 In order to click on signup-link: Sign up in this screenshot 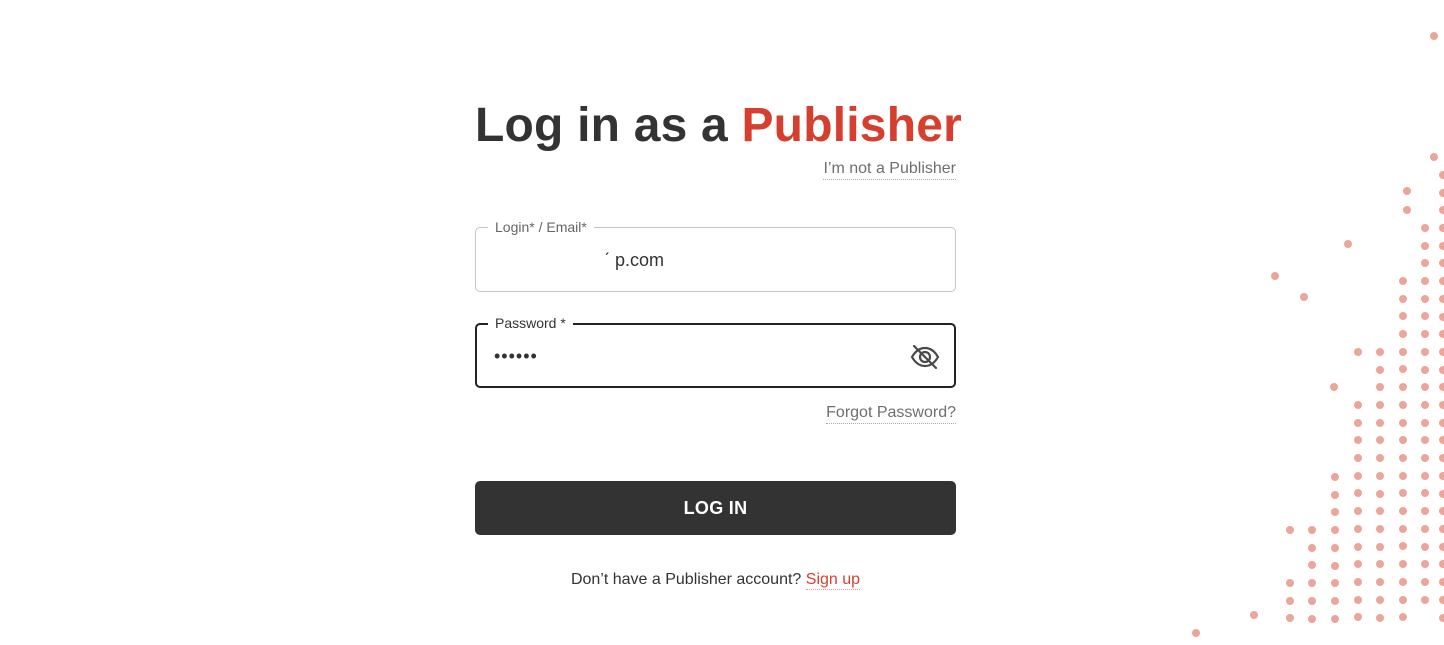, I will do `click(833, 580)`.